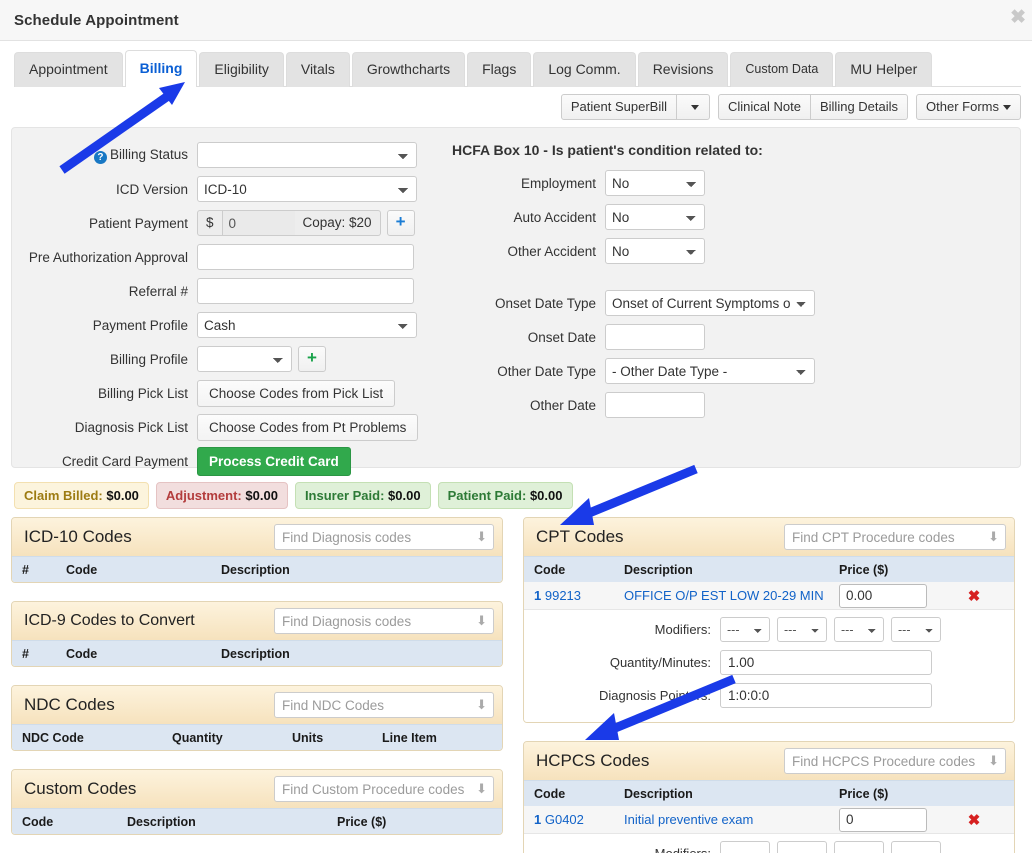 This screenshot has width=1032, height=853. I want to click on tab-revisions: Revisions, so click(683, 69).